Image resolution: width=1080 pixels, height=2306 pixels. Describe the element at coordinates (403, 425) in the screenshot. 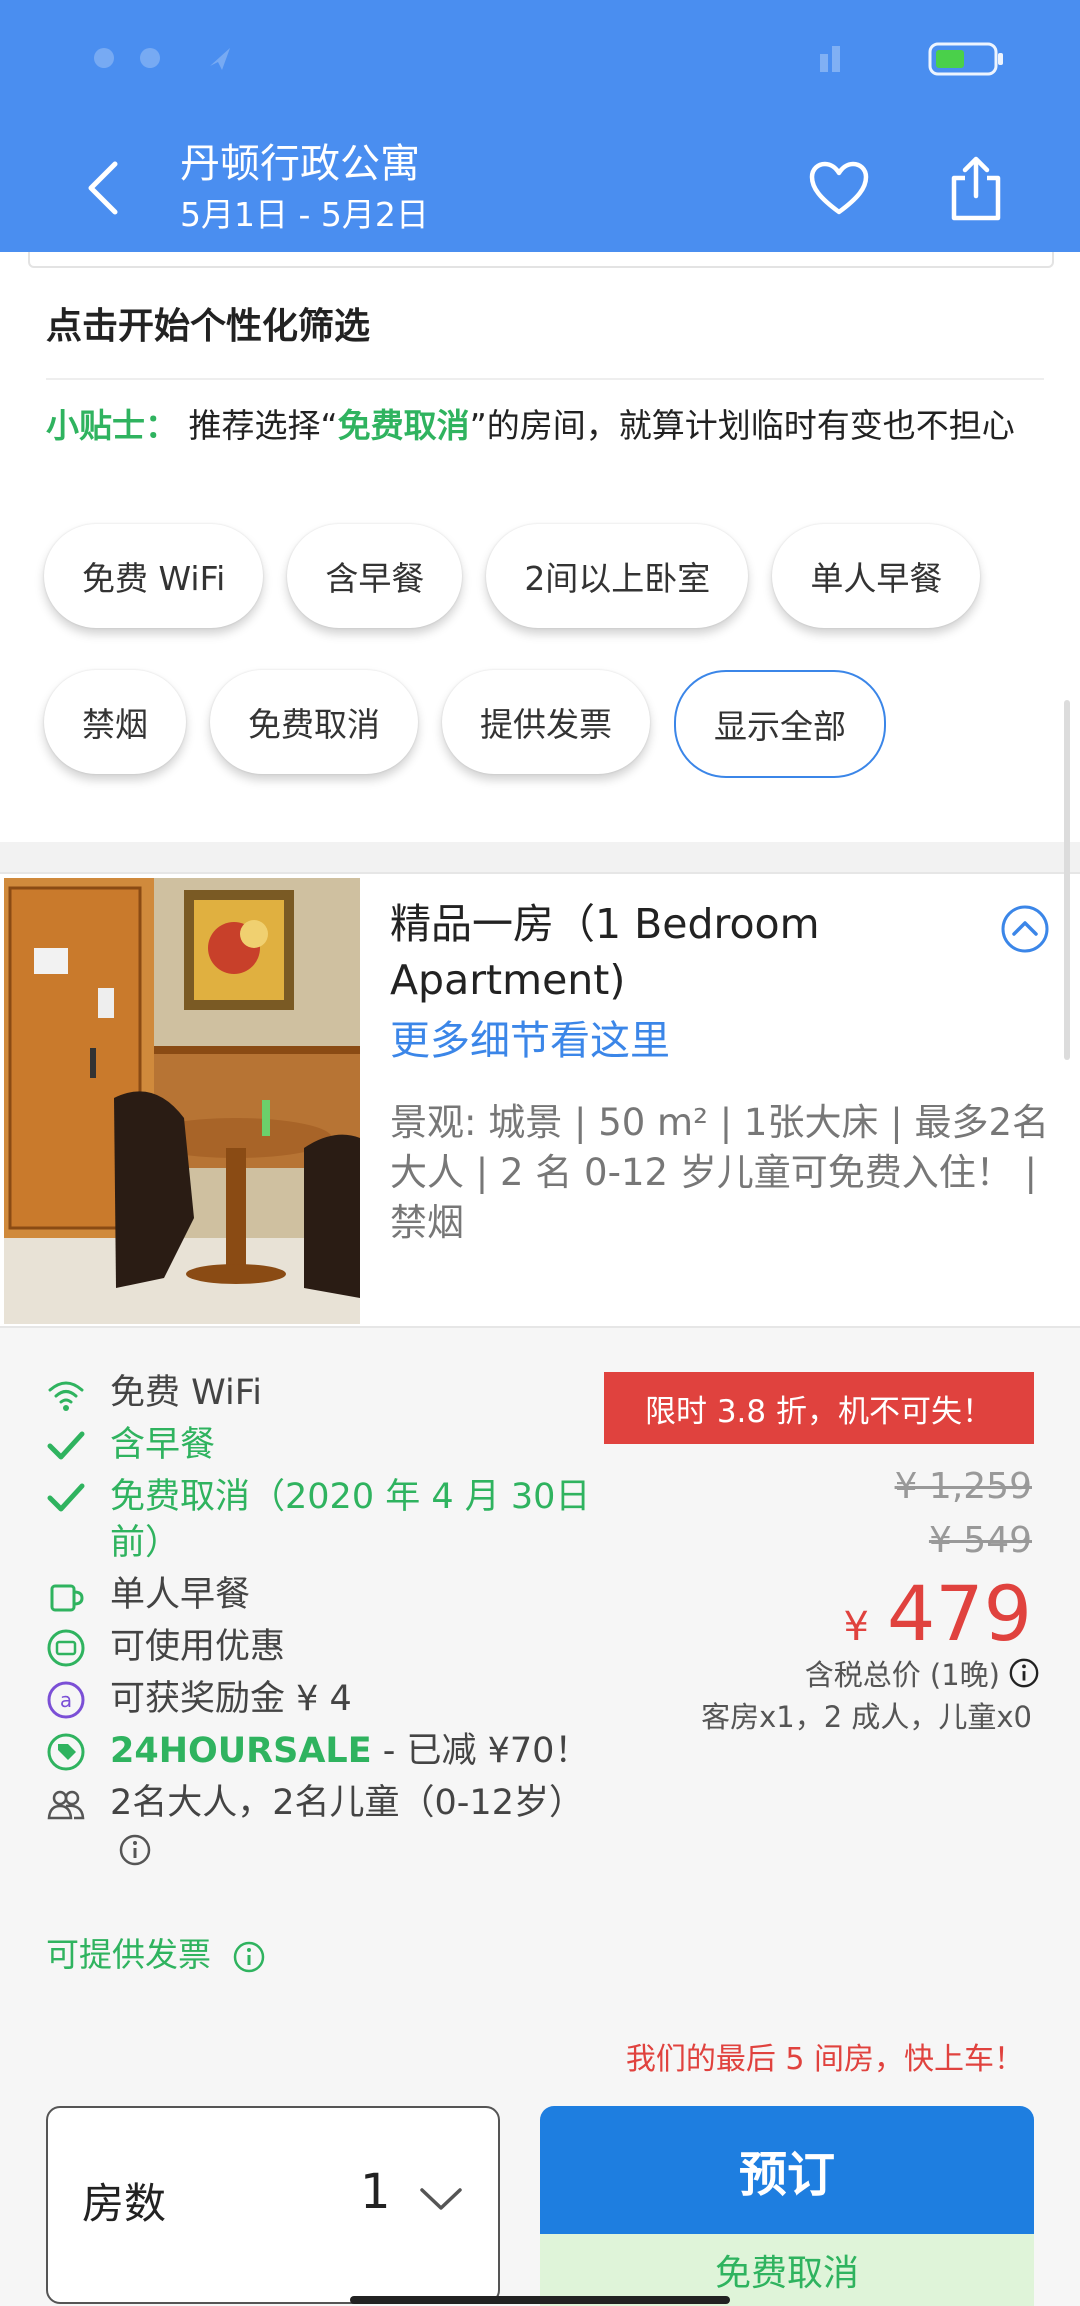

I see `tip-highlight: 免费取消` at that location.